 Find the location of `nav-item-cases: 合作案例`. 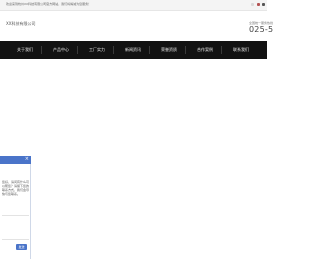

nav-item-cases: 合作案例 is located at coordinates (205, 50).